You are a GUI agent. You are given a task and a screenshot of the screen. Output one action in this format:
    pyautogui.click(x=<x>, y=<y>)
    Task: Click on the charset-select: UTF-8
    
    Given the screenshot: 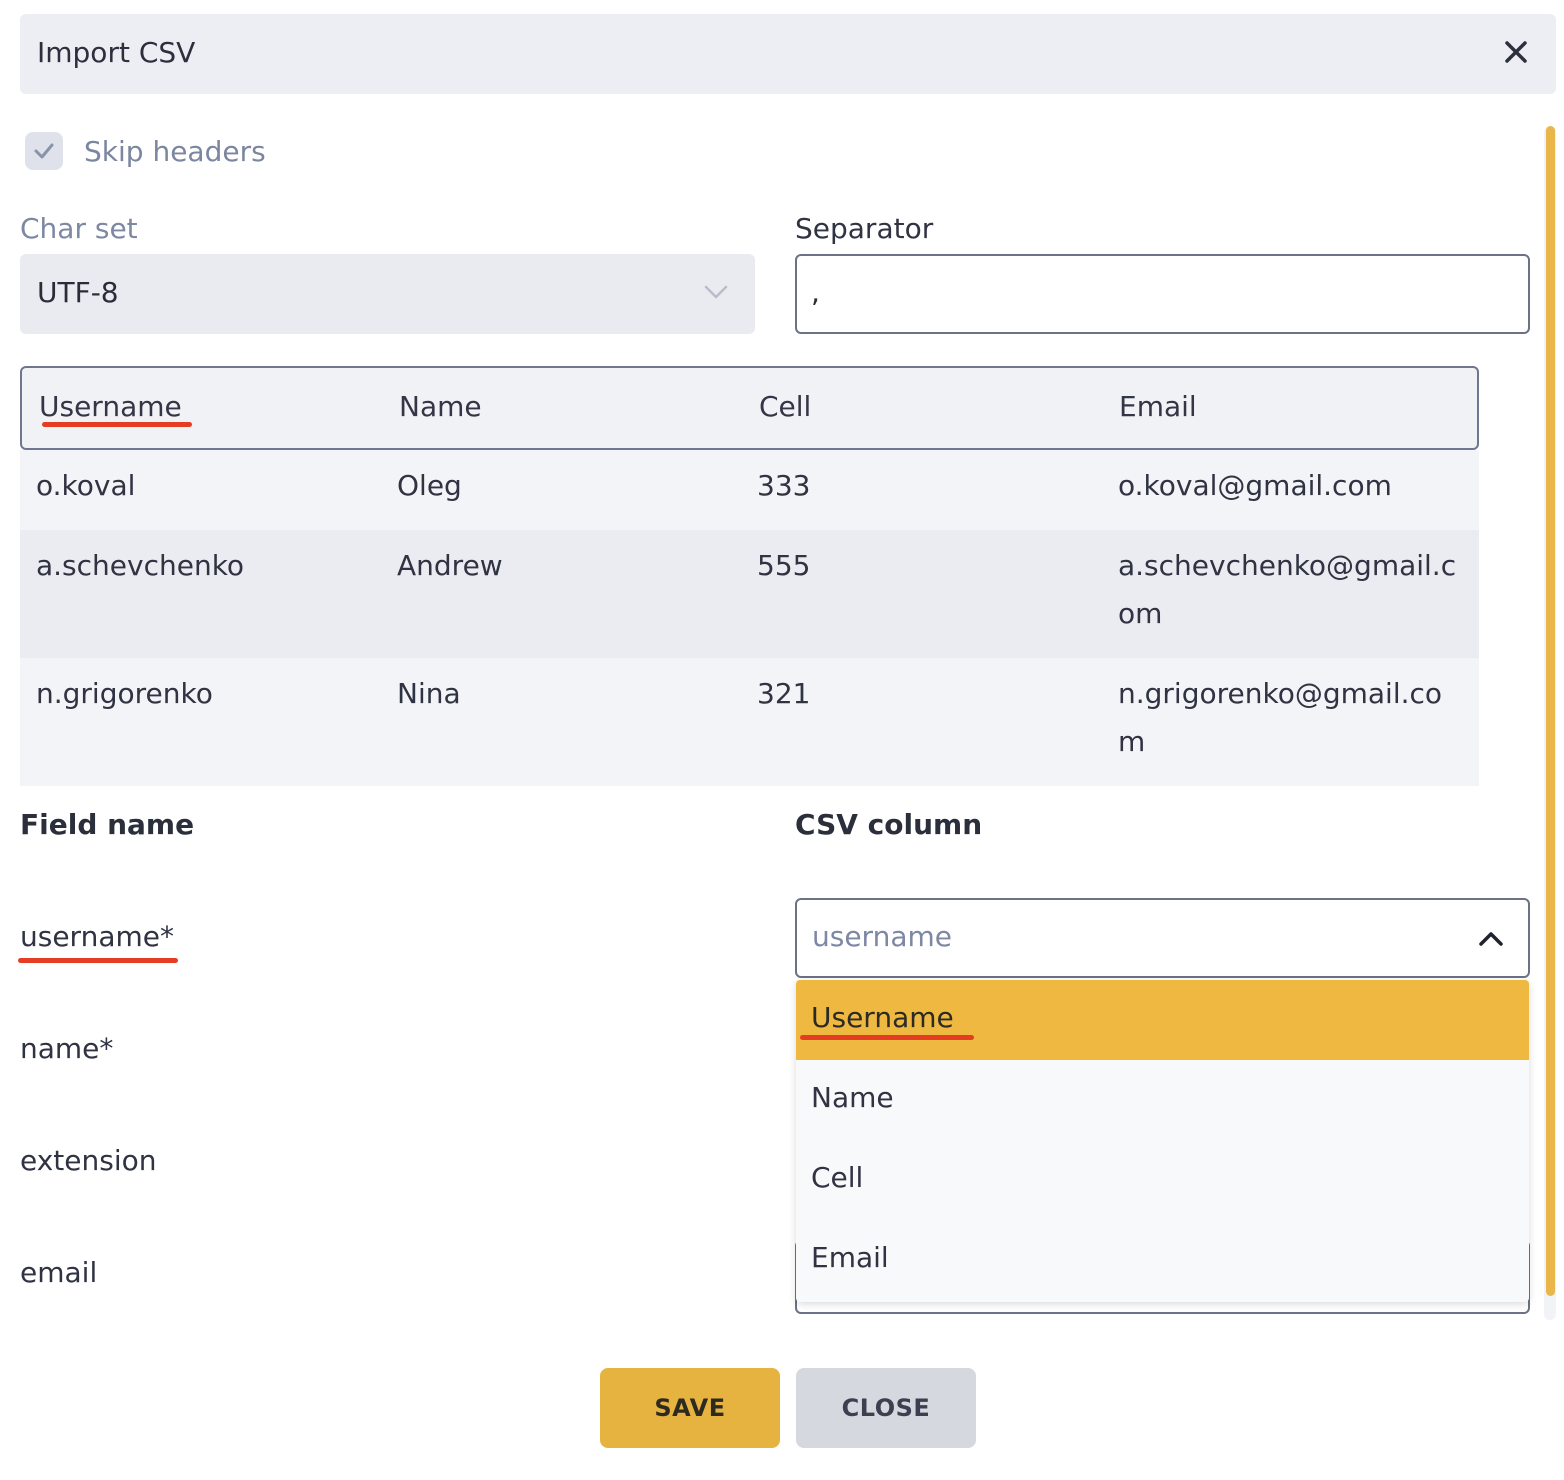 What is the action you would take?
    pyautogui.click(x=387, y=294)
    